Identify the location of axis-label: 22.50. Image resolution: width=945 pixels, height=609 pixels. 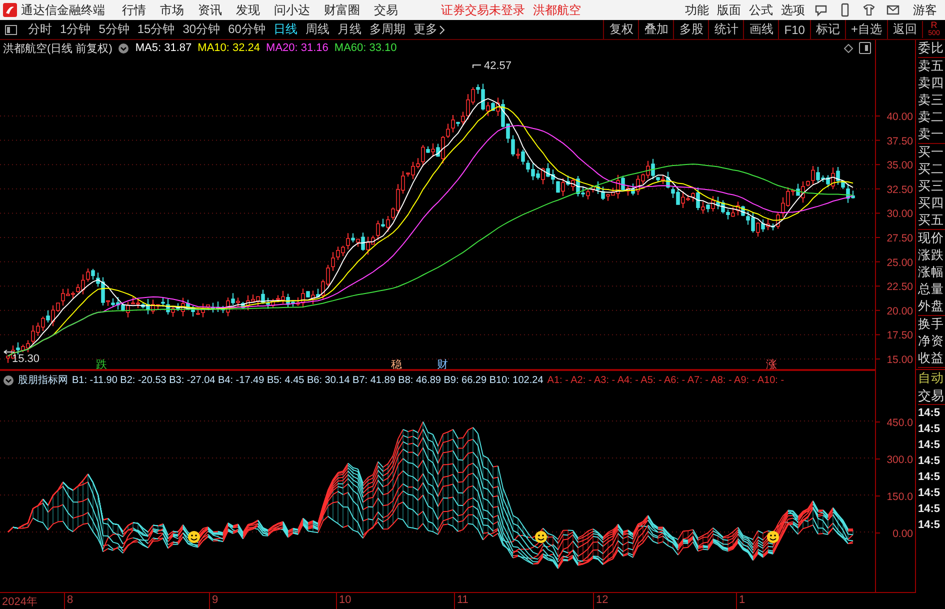
(899, 287).